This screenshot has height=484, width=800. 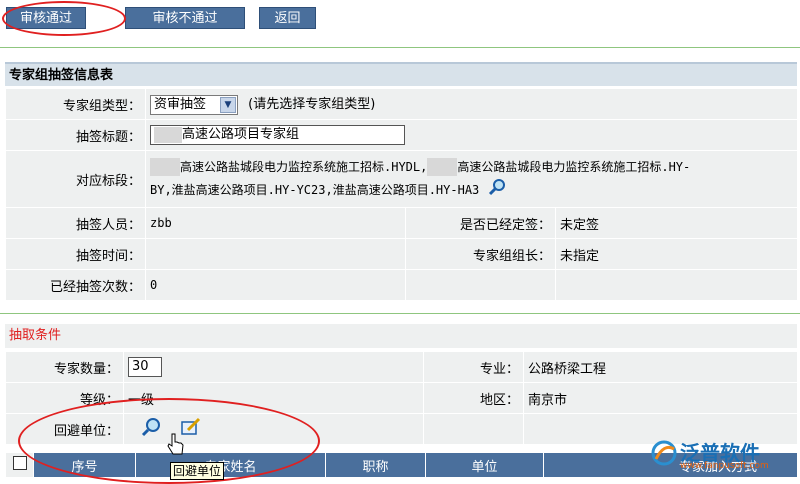 What do you see at coordinates (230, 465) in the screenshot?
I see `col-header-name: 专家姓名` at bounding box center [230, 465].